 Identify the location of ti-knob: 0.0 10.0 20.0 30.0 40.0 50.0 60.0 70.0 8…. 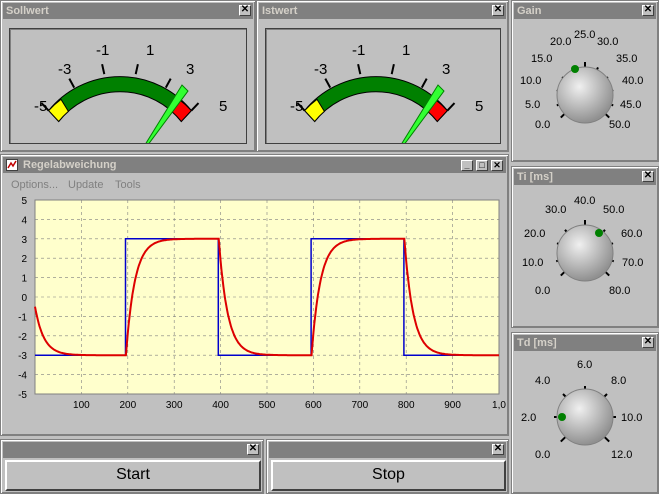
(585, 257).